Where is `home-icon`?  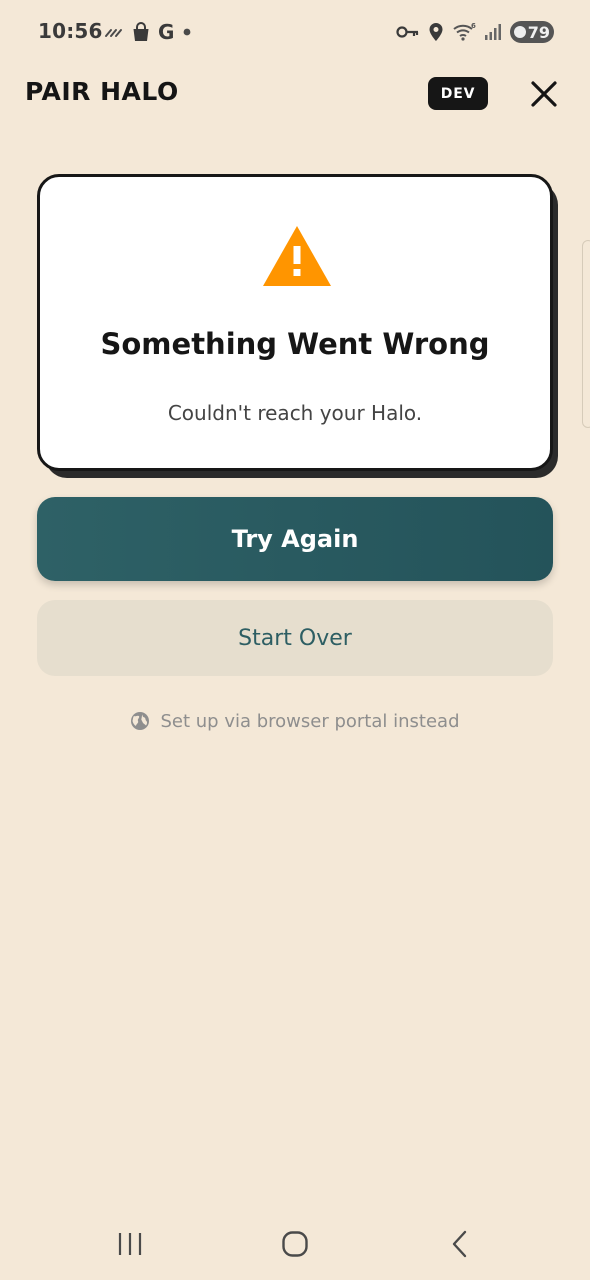
home-icon is located at coordinates (295, 1244).